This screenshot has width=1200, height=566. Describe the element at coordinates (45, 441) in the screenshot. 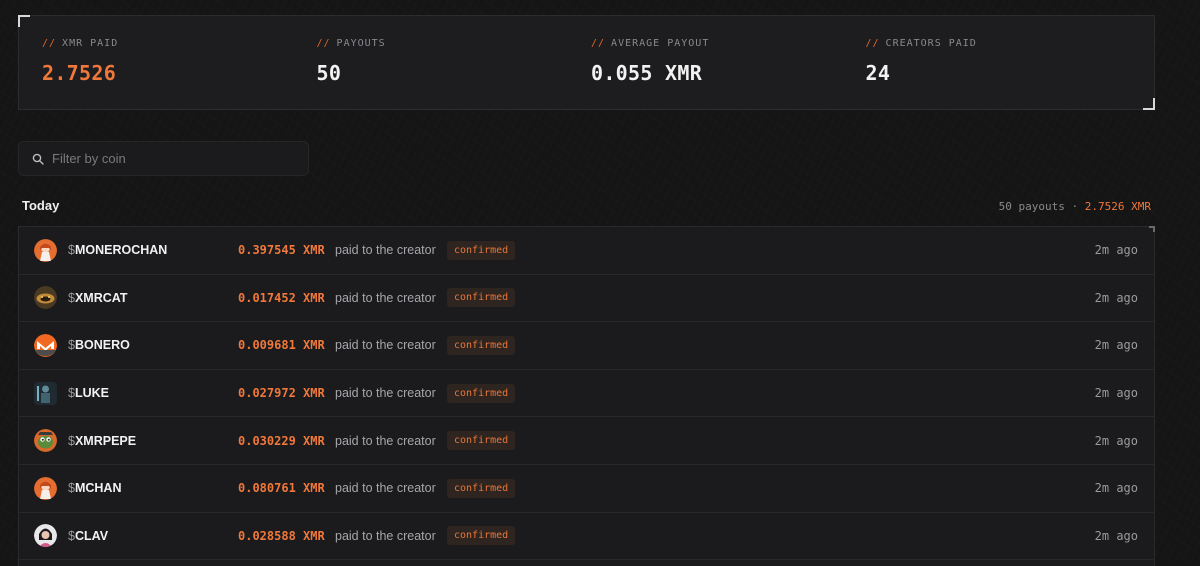

I see `pepe-icon` at that location.